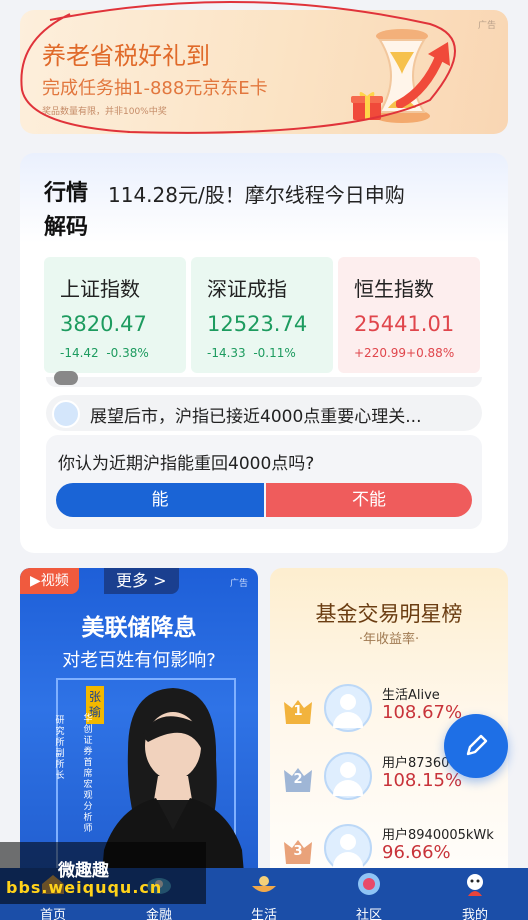 The width and height of the screenshot is (528, 920). I want to click on market-headline: 114.28元/股！摩尔线程今日申购, so click(256, 193).